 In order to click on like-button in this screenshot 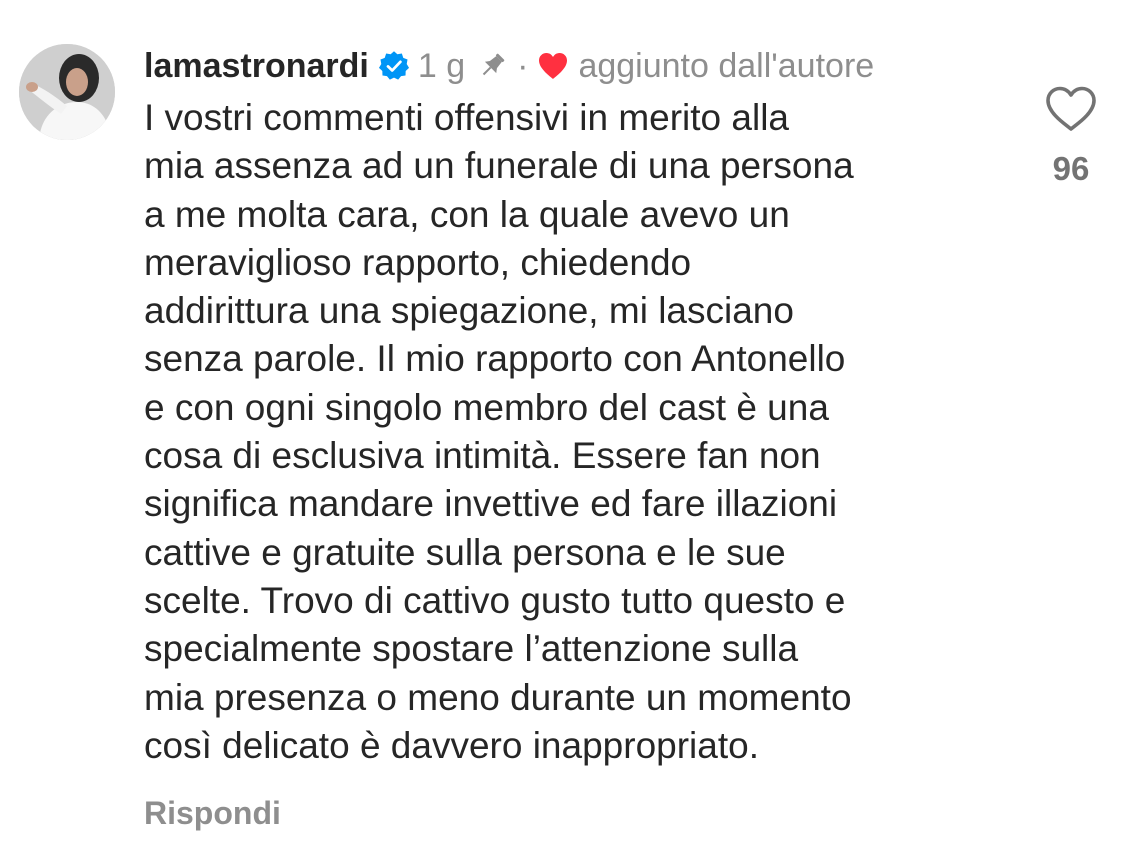, I will do `click(1071, 109)`.